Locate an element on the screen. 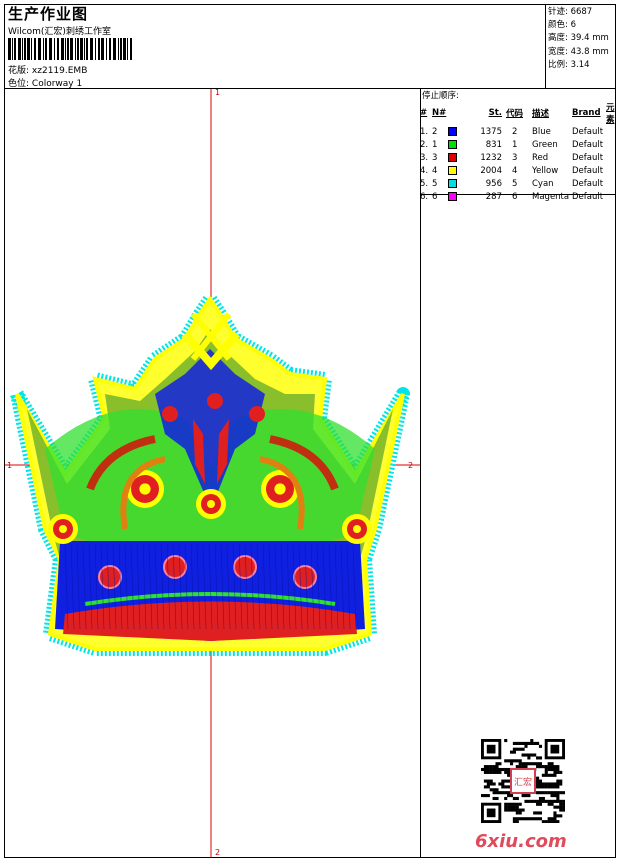 This screenshot has height=860, width=620. col-brand: Brand is located at coordinates (586, 113).